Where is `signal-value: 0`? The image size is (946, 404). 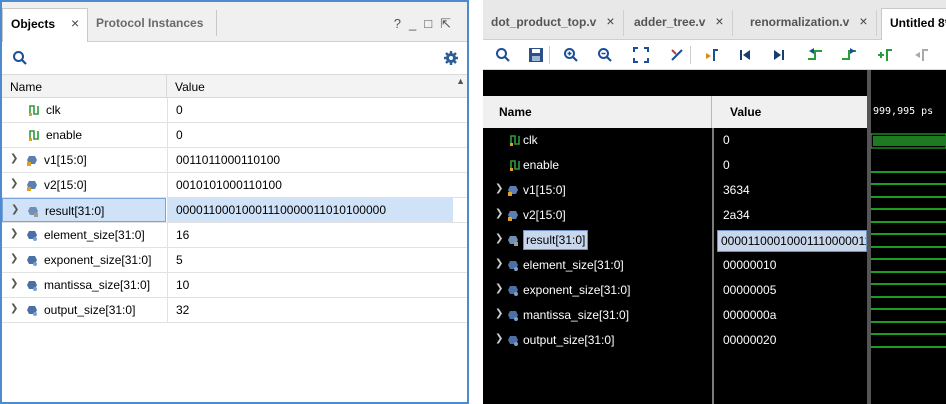
signal-value: 0 is located at coordinates (726, 165).